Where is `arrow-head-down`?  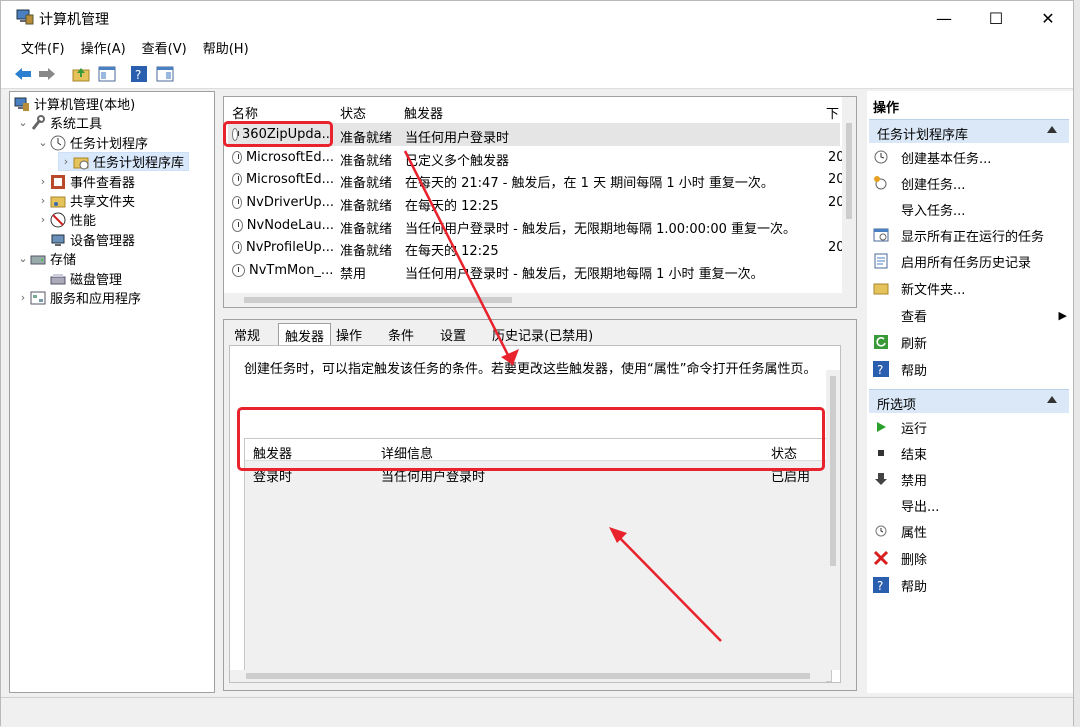
arrow-head-down is located at coordinates (510, 357).